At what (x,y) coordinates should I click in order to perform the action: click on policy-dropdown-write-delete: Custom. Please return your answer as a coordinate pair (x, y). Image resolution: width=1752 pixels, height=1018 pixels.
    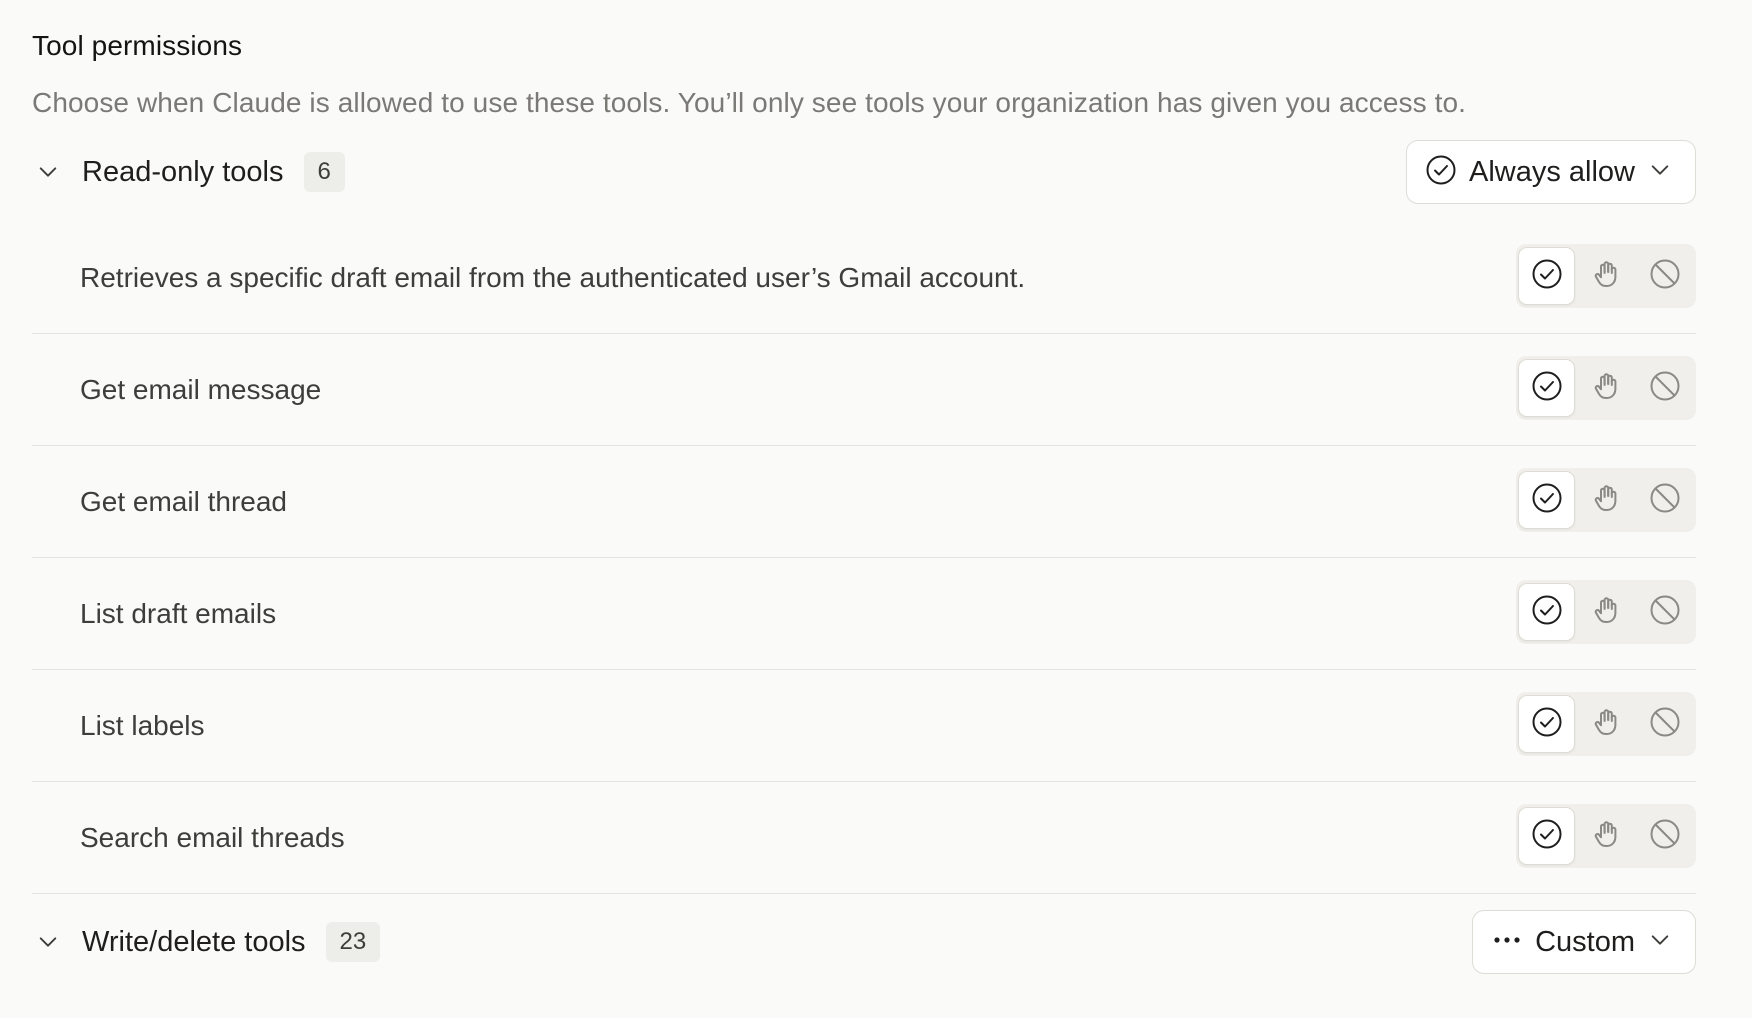
    Looking at the image, I should click on (1584, 942).